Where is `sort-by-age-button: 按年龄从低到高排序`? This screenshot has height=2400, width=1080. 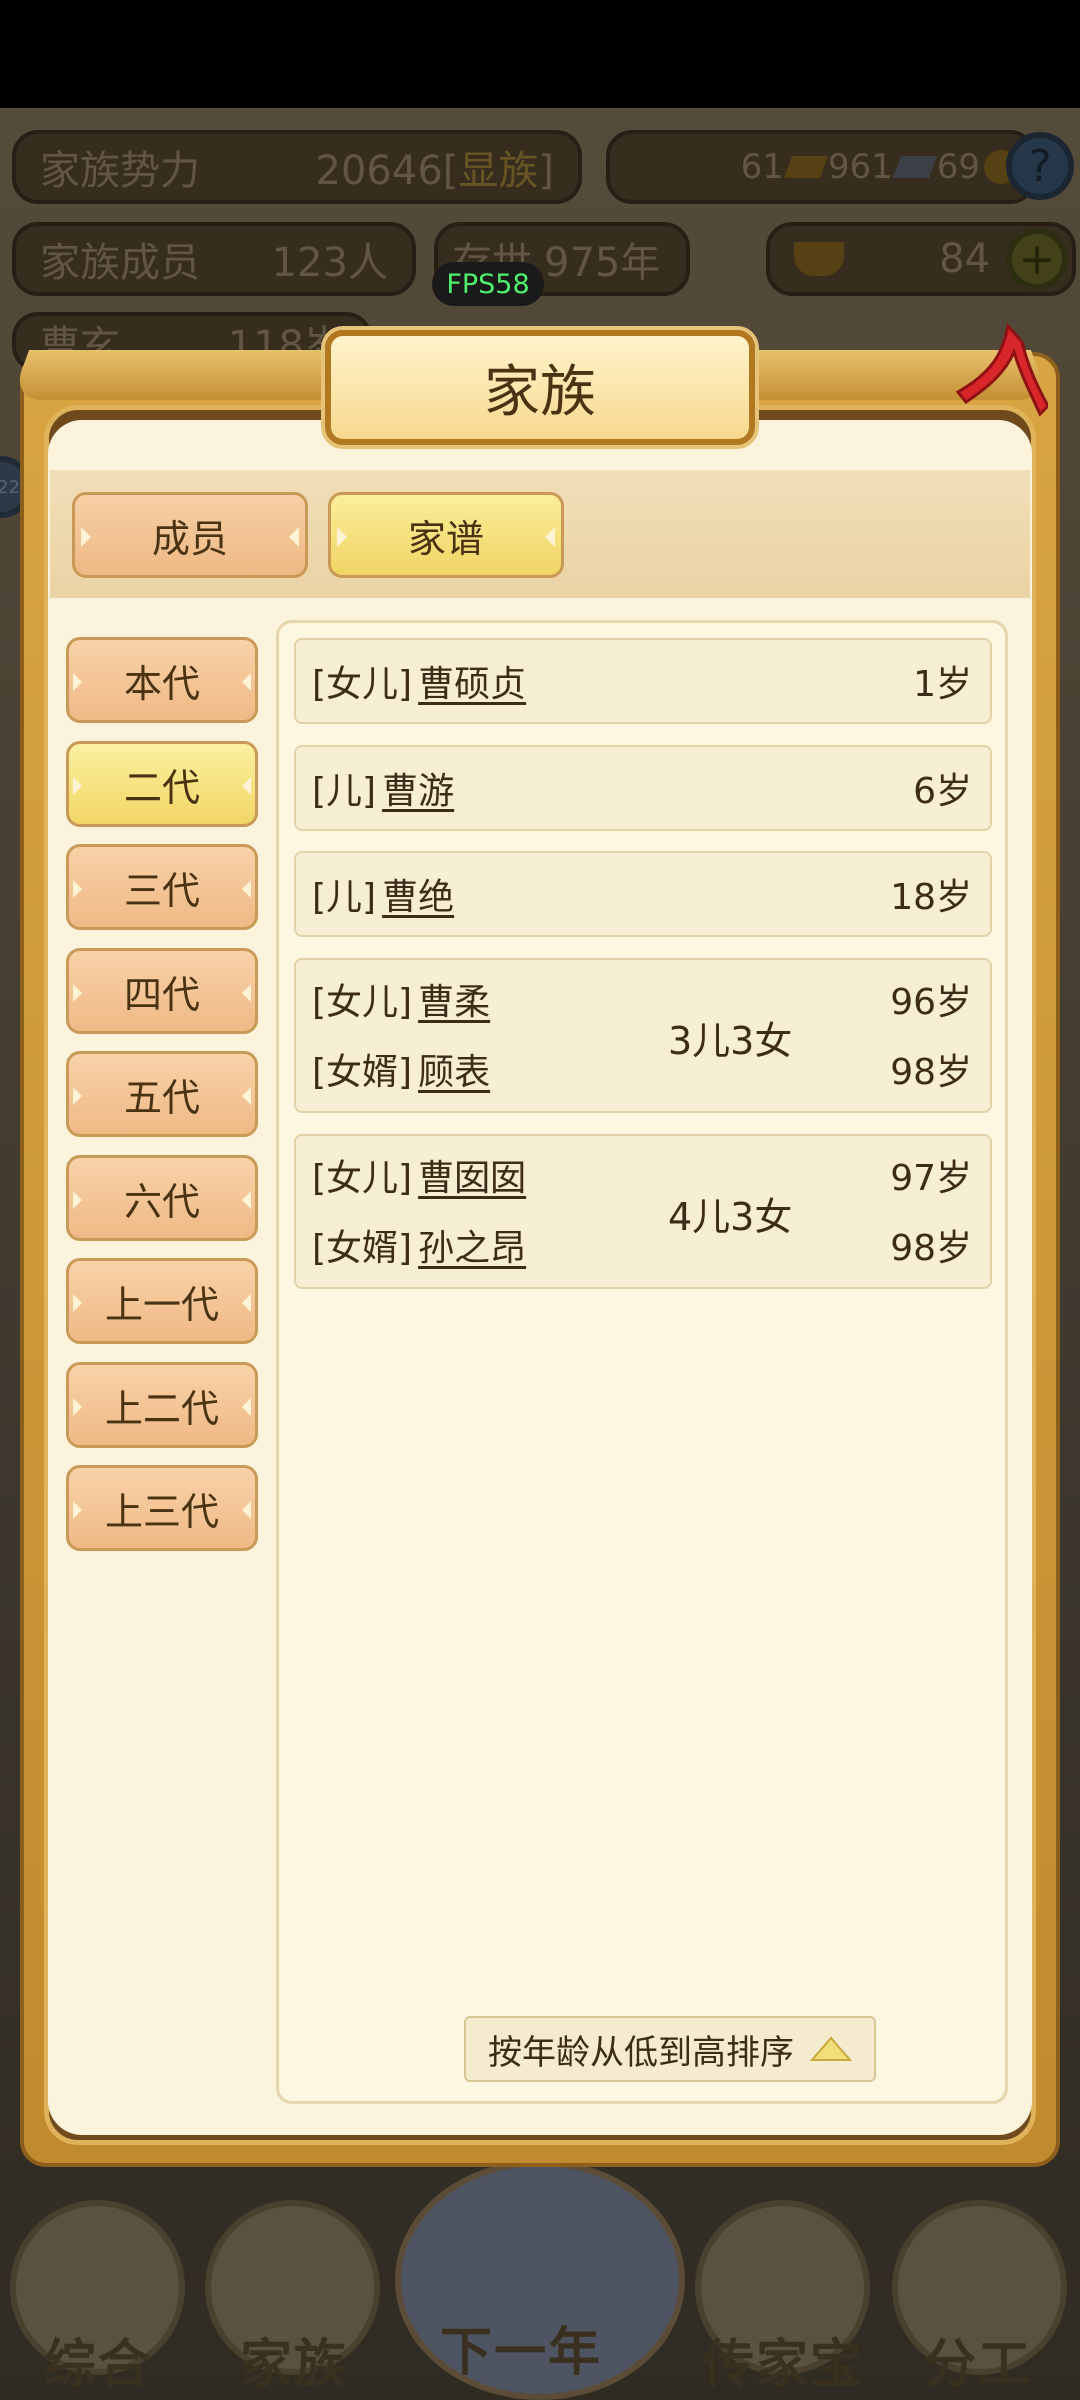 sort-by-age-button: 按年龄从低到高排序 is located at coordinates (670, 2049).